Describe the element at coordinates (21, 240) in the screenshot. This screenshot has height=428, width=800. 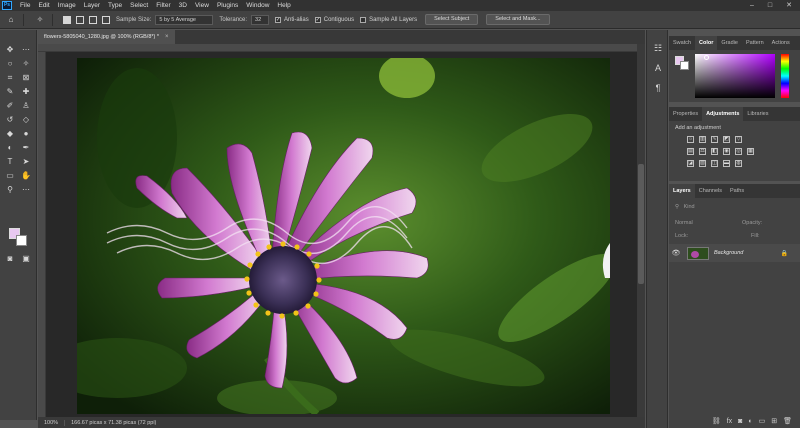
I see `background-color-swatch` at that location.